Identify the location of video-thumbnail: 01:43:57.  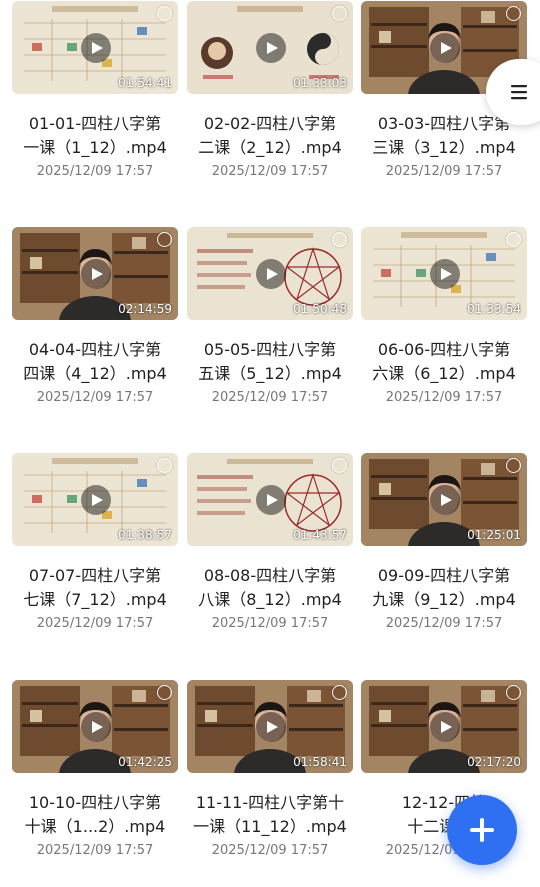
(270, 499).